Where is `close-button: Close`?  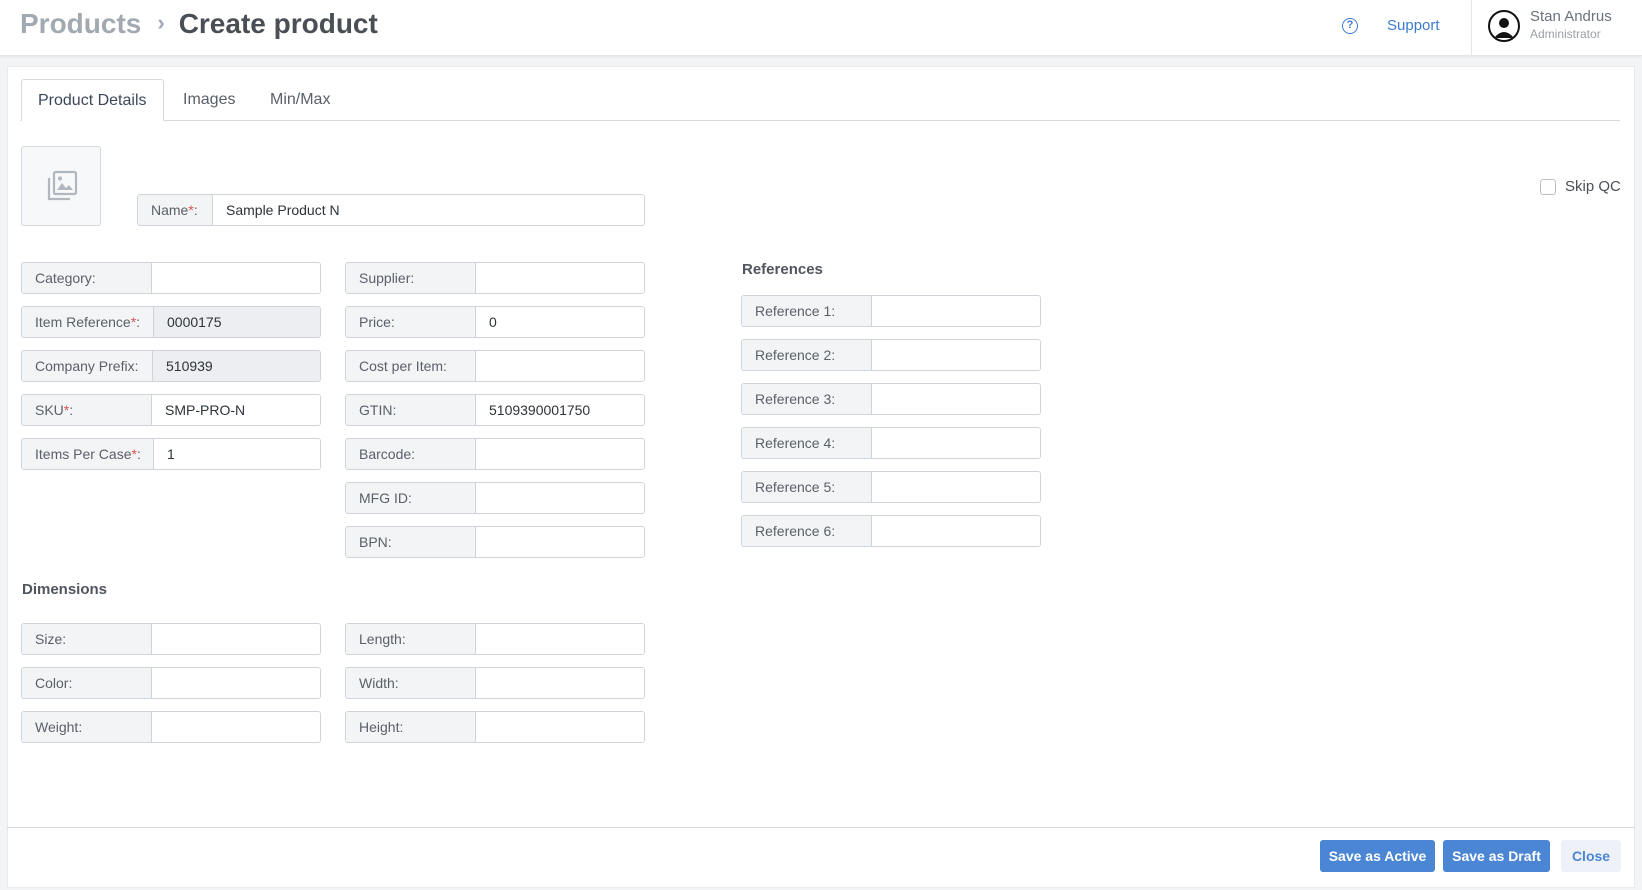 close-button: Close is located at coordinates (1591, 856).